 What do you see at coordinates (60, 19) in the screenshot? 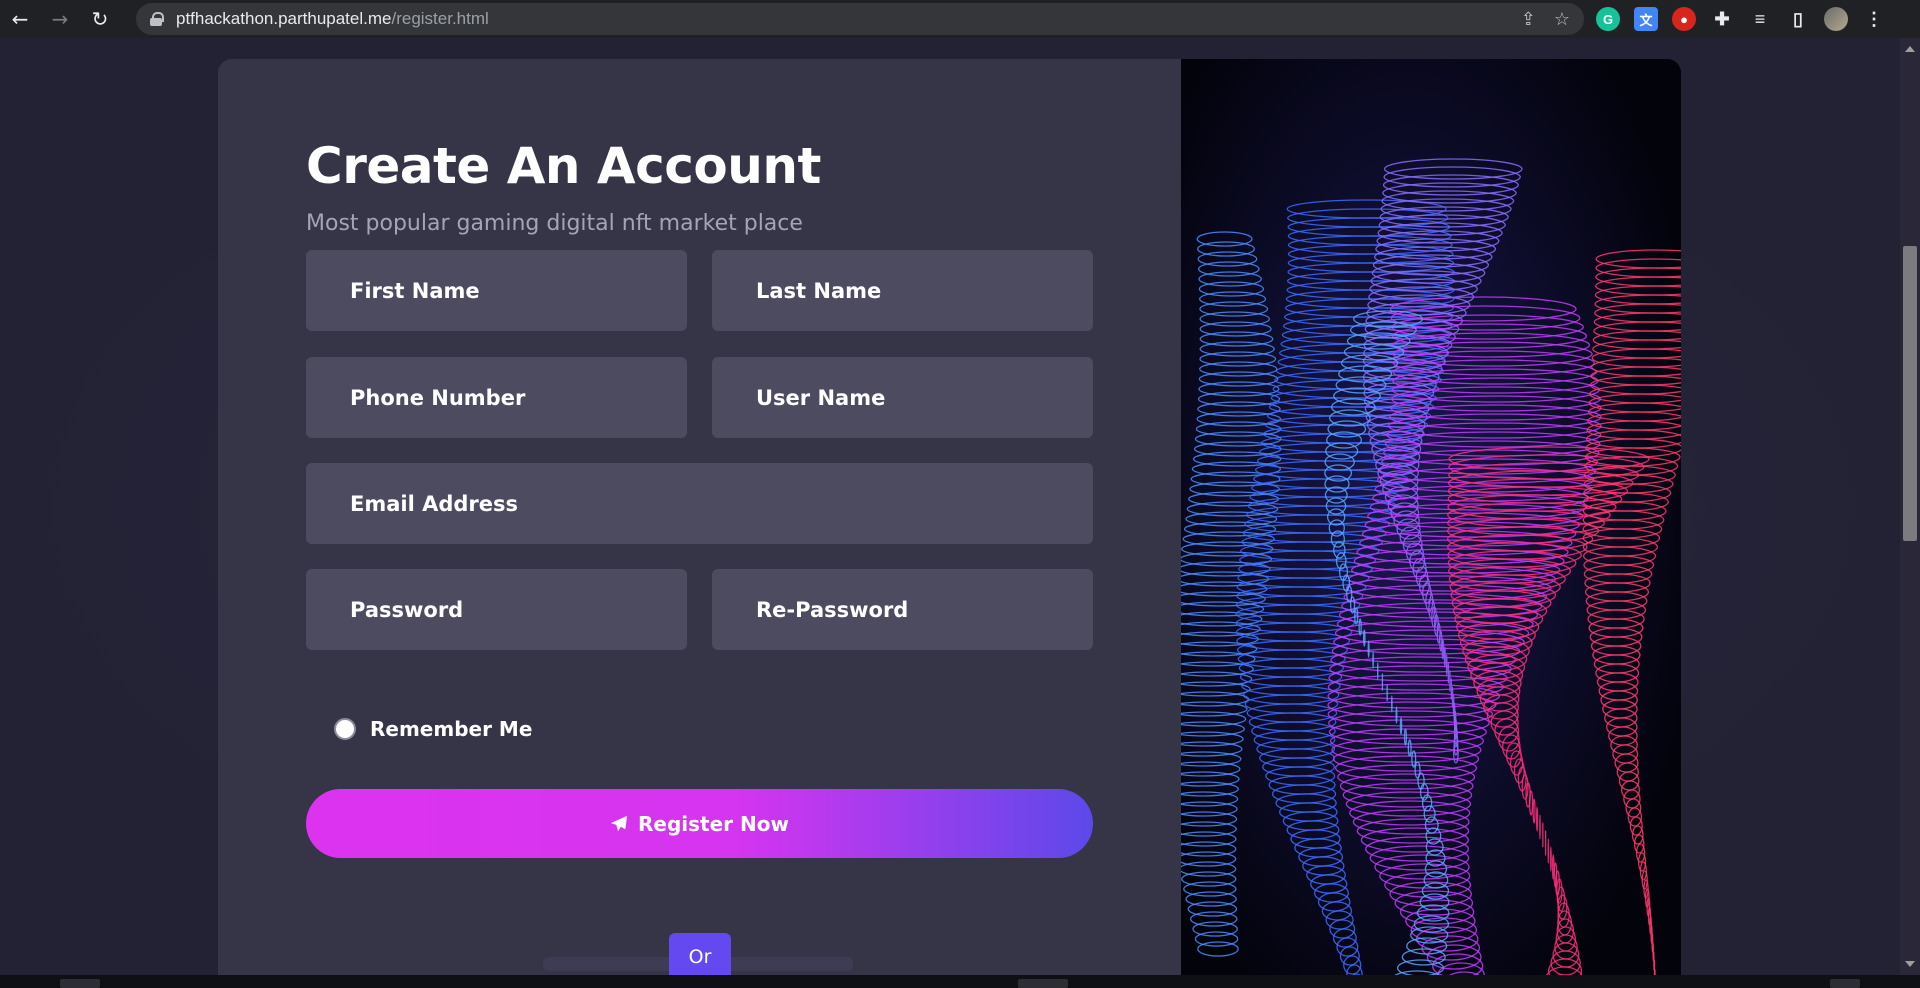
I see `forward-icon: →` at bounding box center [60, 19].